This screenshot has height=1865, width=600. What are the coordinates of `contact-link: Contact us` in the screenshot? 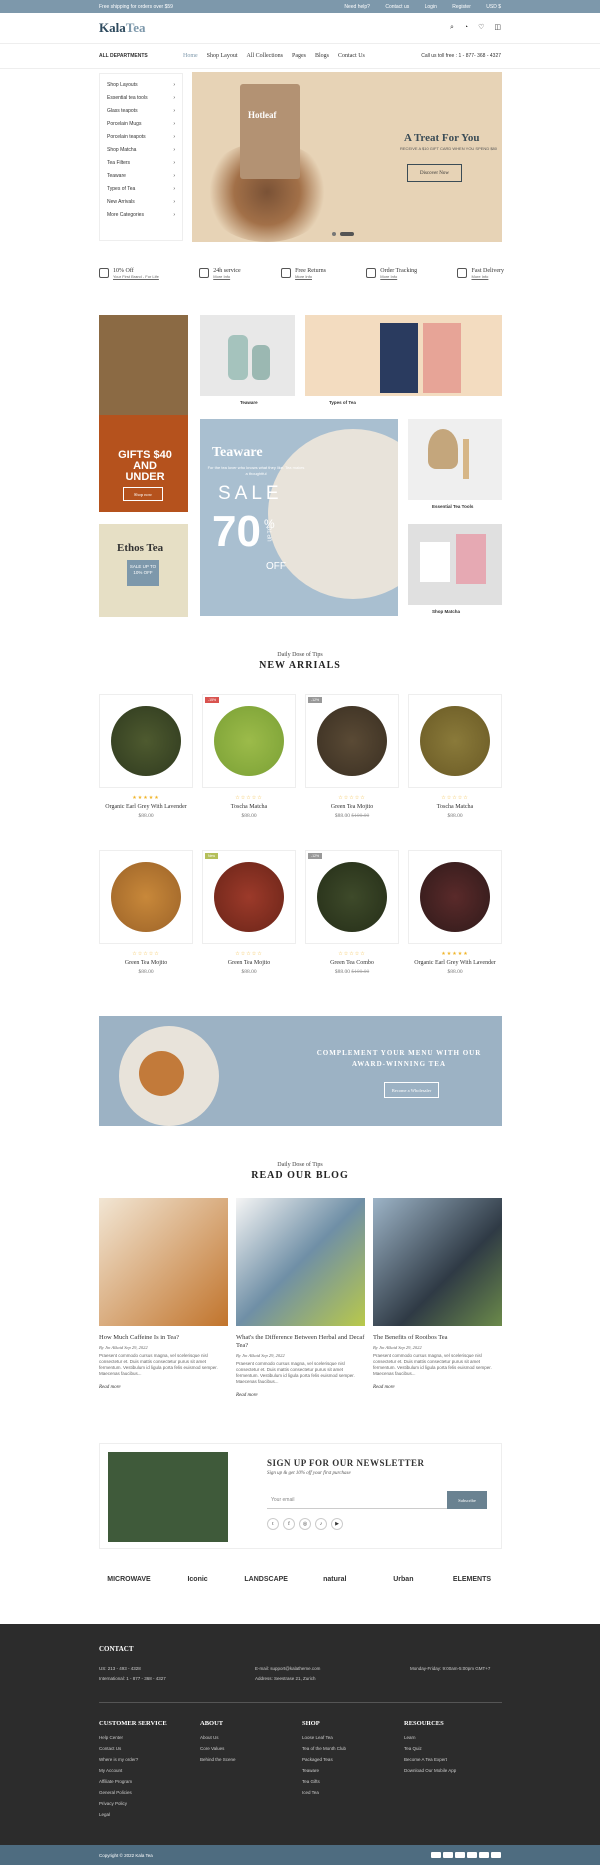 It's located at (397, 7).